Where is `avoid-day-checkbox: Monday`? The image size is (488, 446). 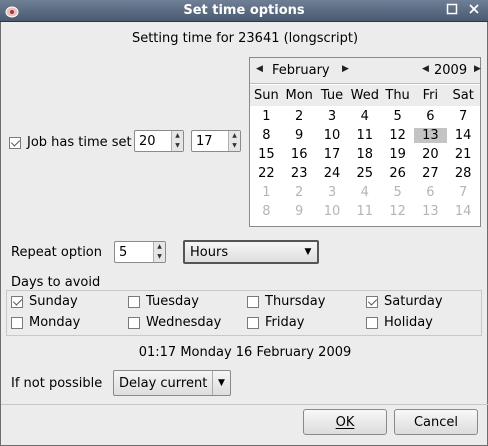 avoid-day-checkbox: Monday is located at coordinates (45, 322).